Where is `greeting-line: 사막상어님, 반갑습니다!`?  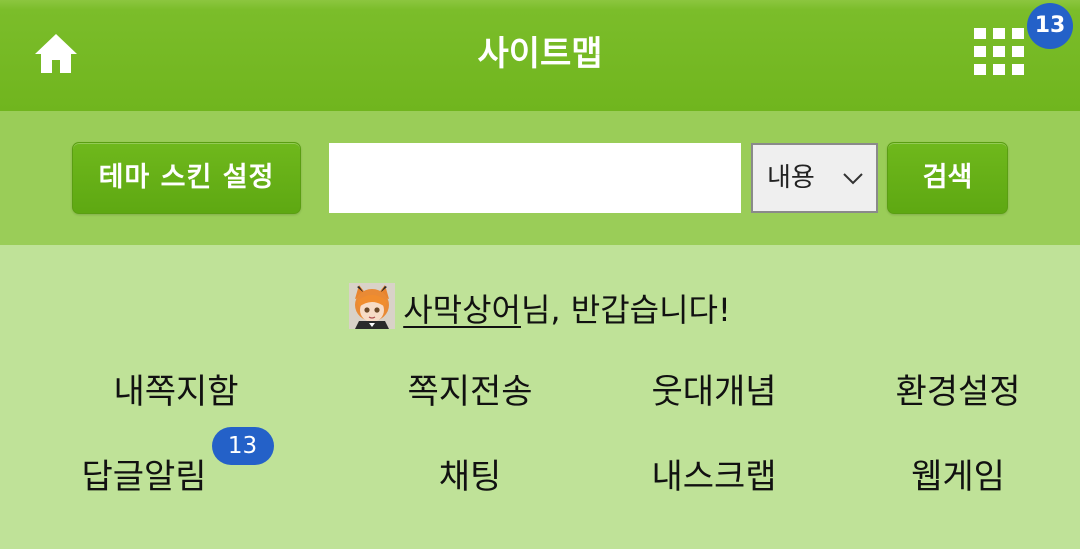
greeting-line: 사막상어님, 반갑습니다! is located at coordinates (540, 310).